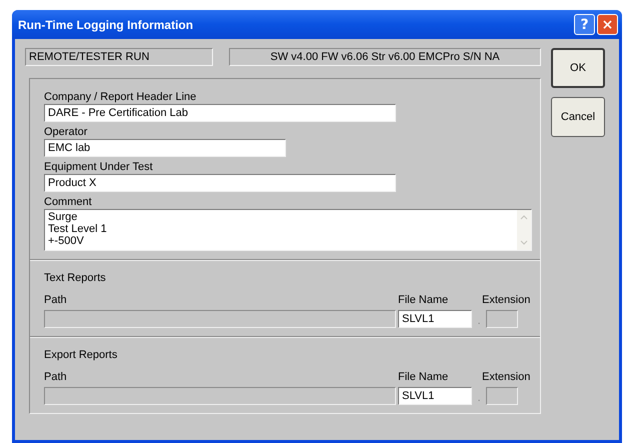 This screenshot has width=624, height=443. What do you see at coordinates (220, 183) in the screenshot?
I see `text-field: Product X` at bounding box center [220, 183].